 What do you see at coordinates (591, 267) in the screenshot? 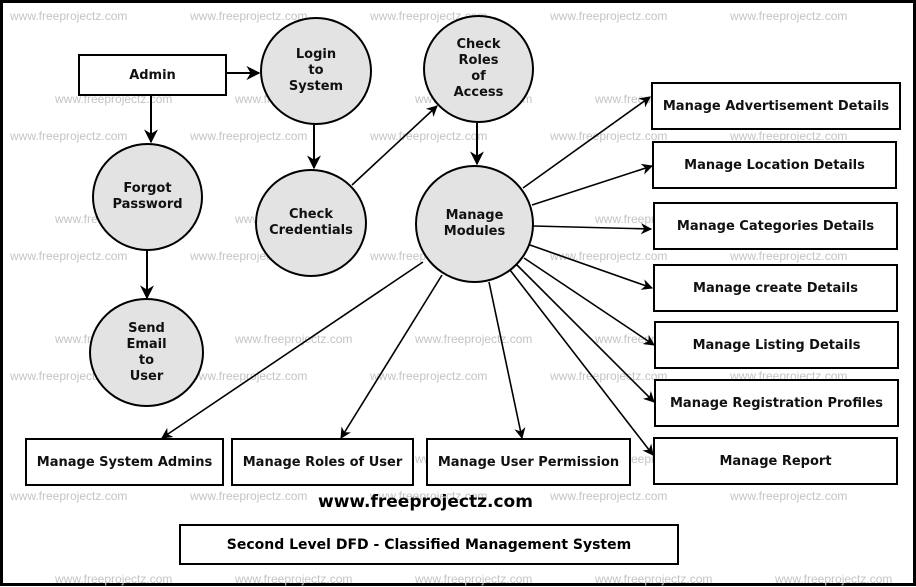
I see `flow-modules-to-create` at bounding box center [591, 267].